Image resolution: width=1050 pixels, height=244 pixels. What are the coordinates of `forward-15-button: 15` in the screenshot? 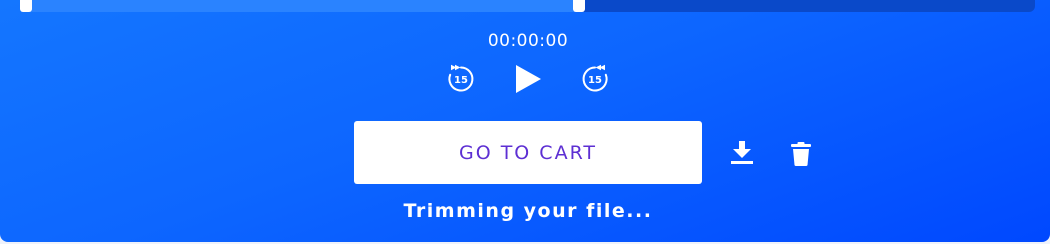 It's located at (595, 79).